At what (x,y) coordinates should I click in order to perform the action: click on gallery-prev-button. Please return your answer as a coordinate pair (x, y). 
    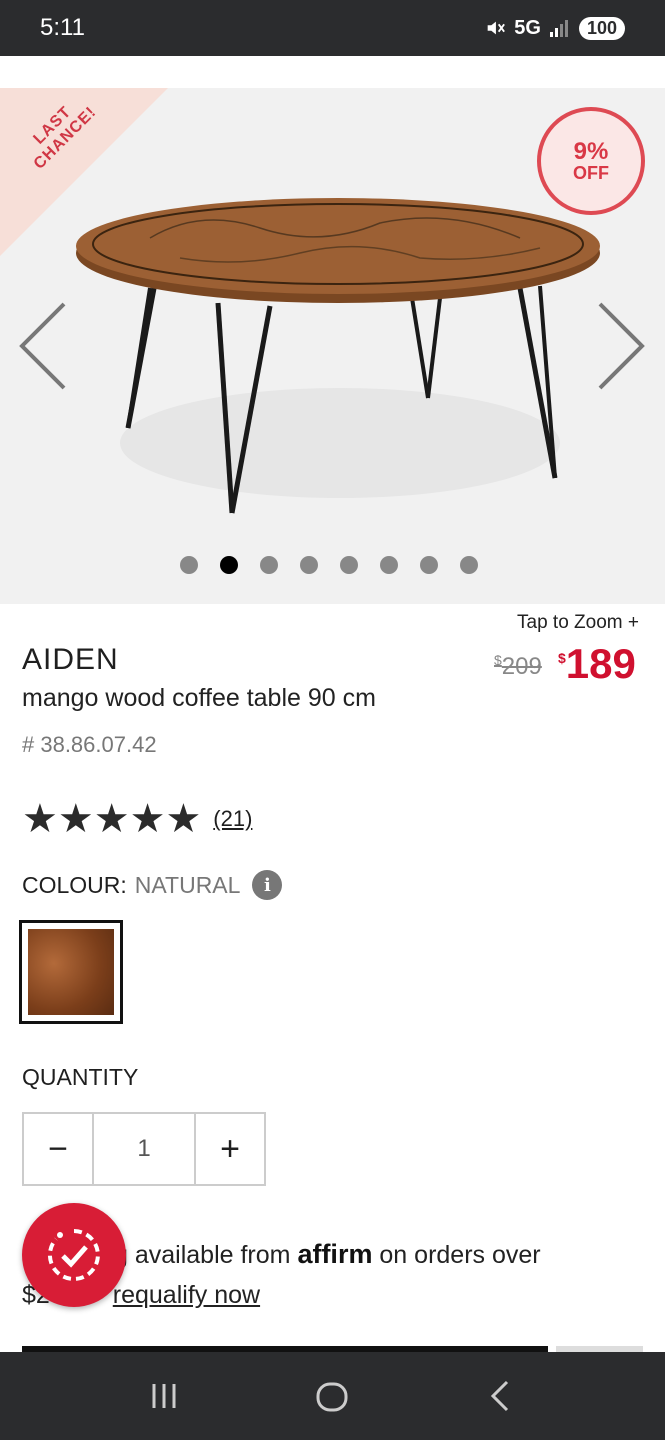
    Looking at the image, I should click on (44, 346).